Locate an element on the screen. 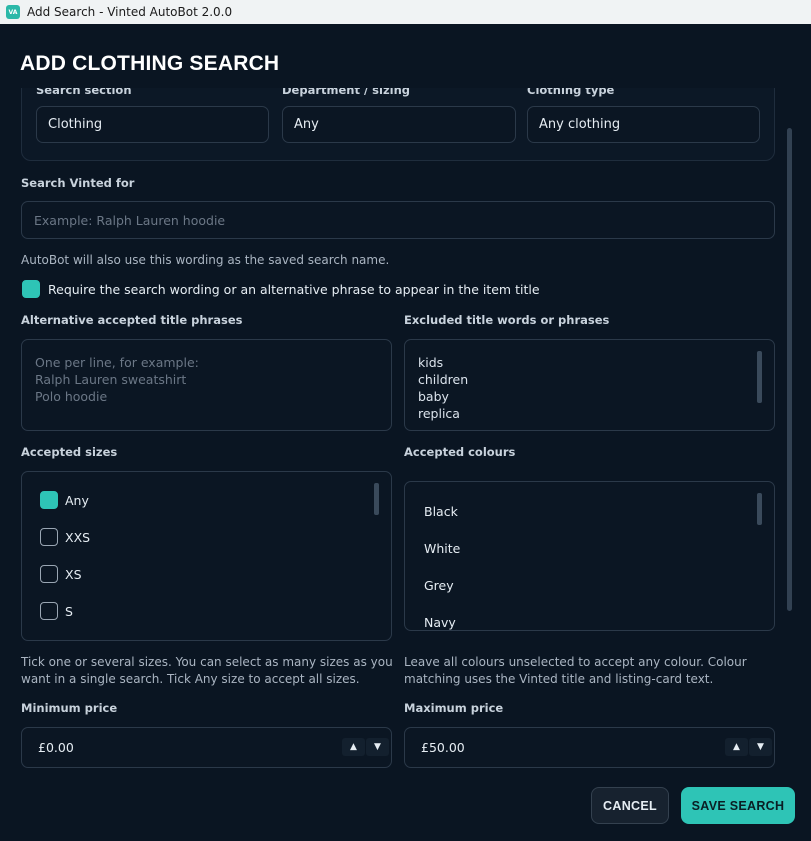 This screenshot has width=811, height=841. app-logo-icon: VA is located at coordinates (13, 12).